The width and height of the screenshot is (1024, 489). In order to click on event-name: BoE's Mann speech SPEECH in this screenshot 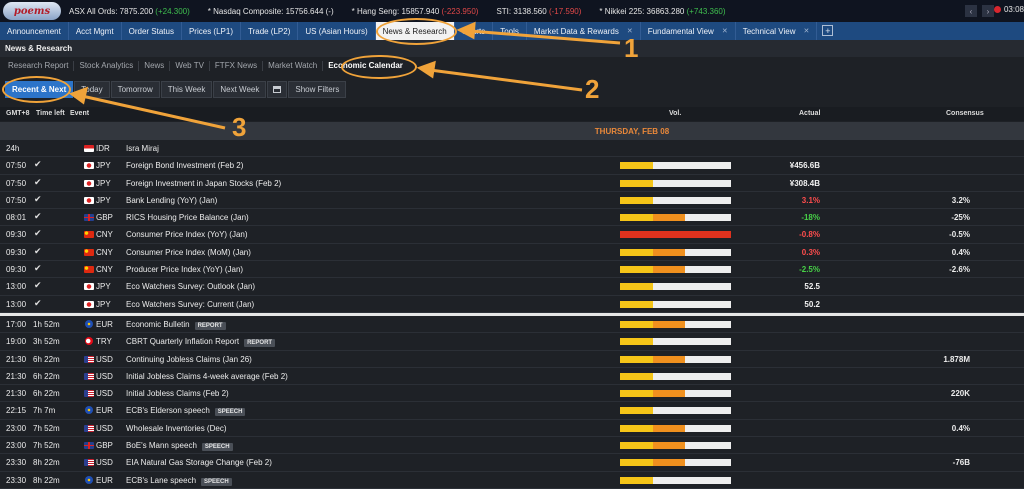, I will do `click(179, 446)`.